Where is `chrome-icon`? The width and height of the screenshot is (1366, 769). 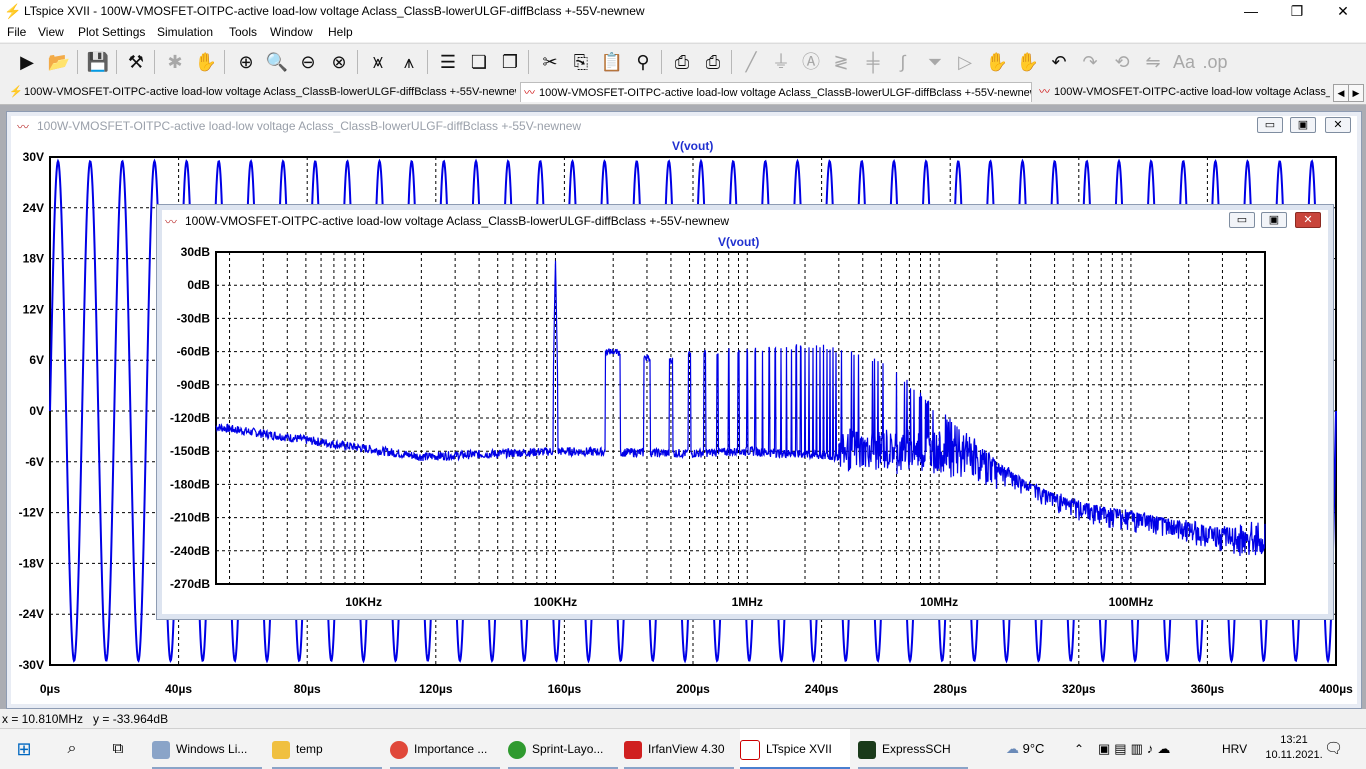
chrome-icon is located at coordinates (399, 749).